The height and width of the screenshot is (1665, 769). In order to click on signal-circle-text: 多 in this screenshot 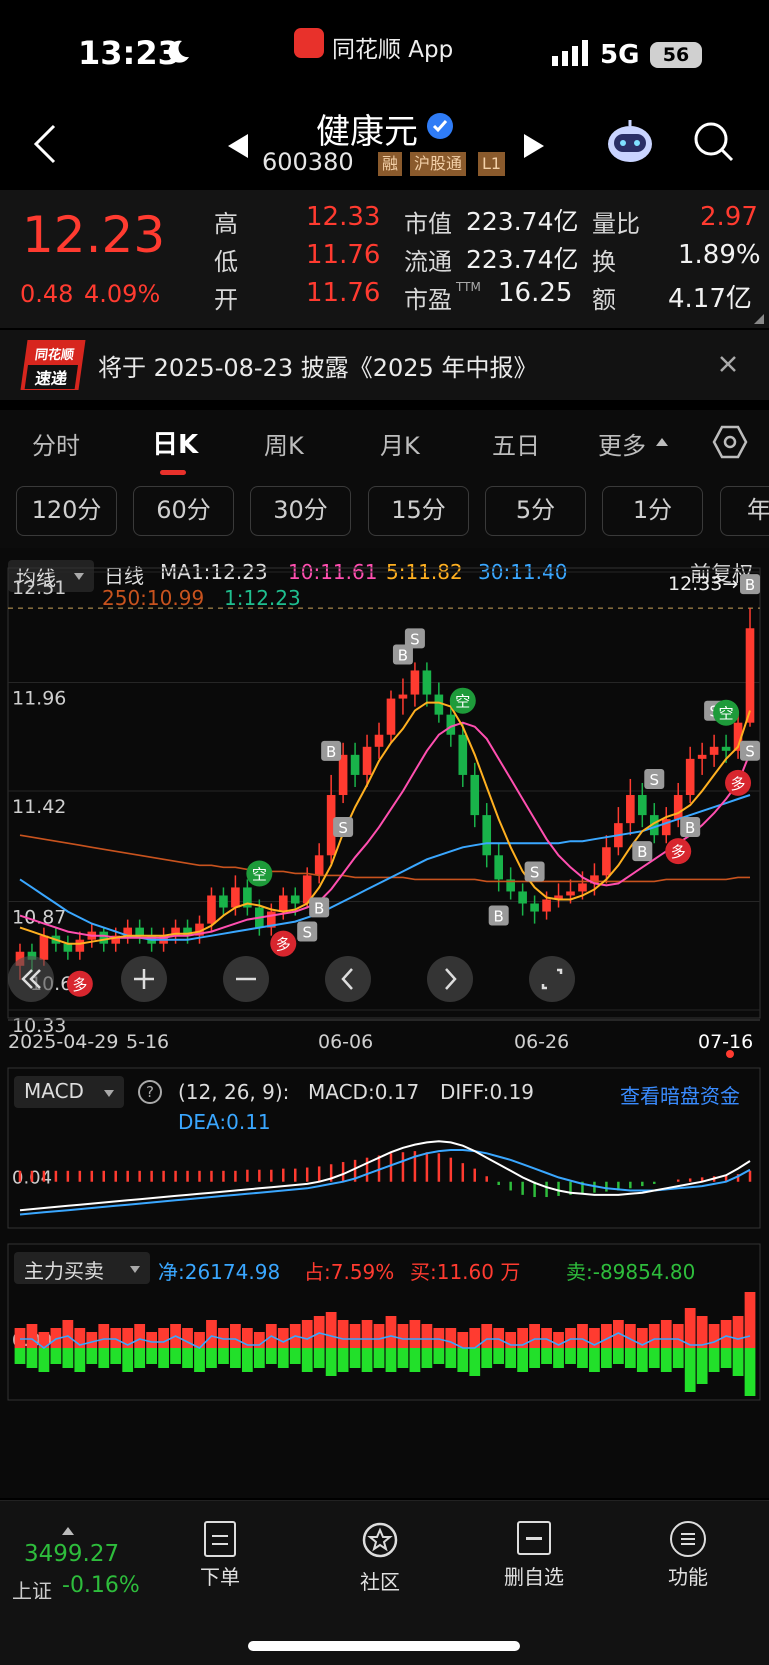, I will do `click(678, 852)`.